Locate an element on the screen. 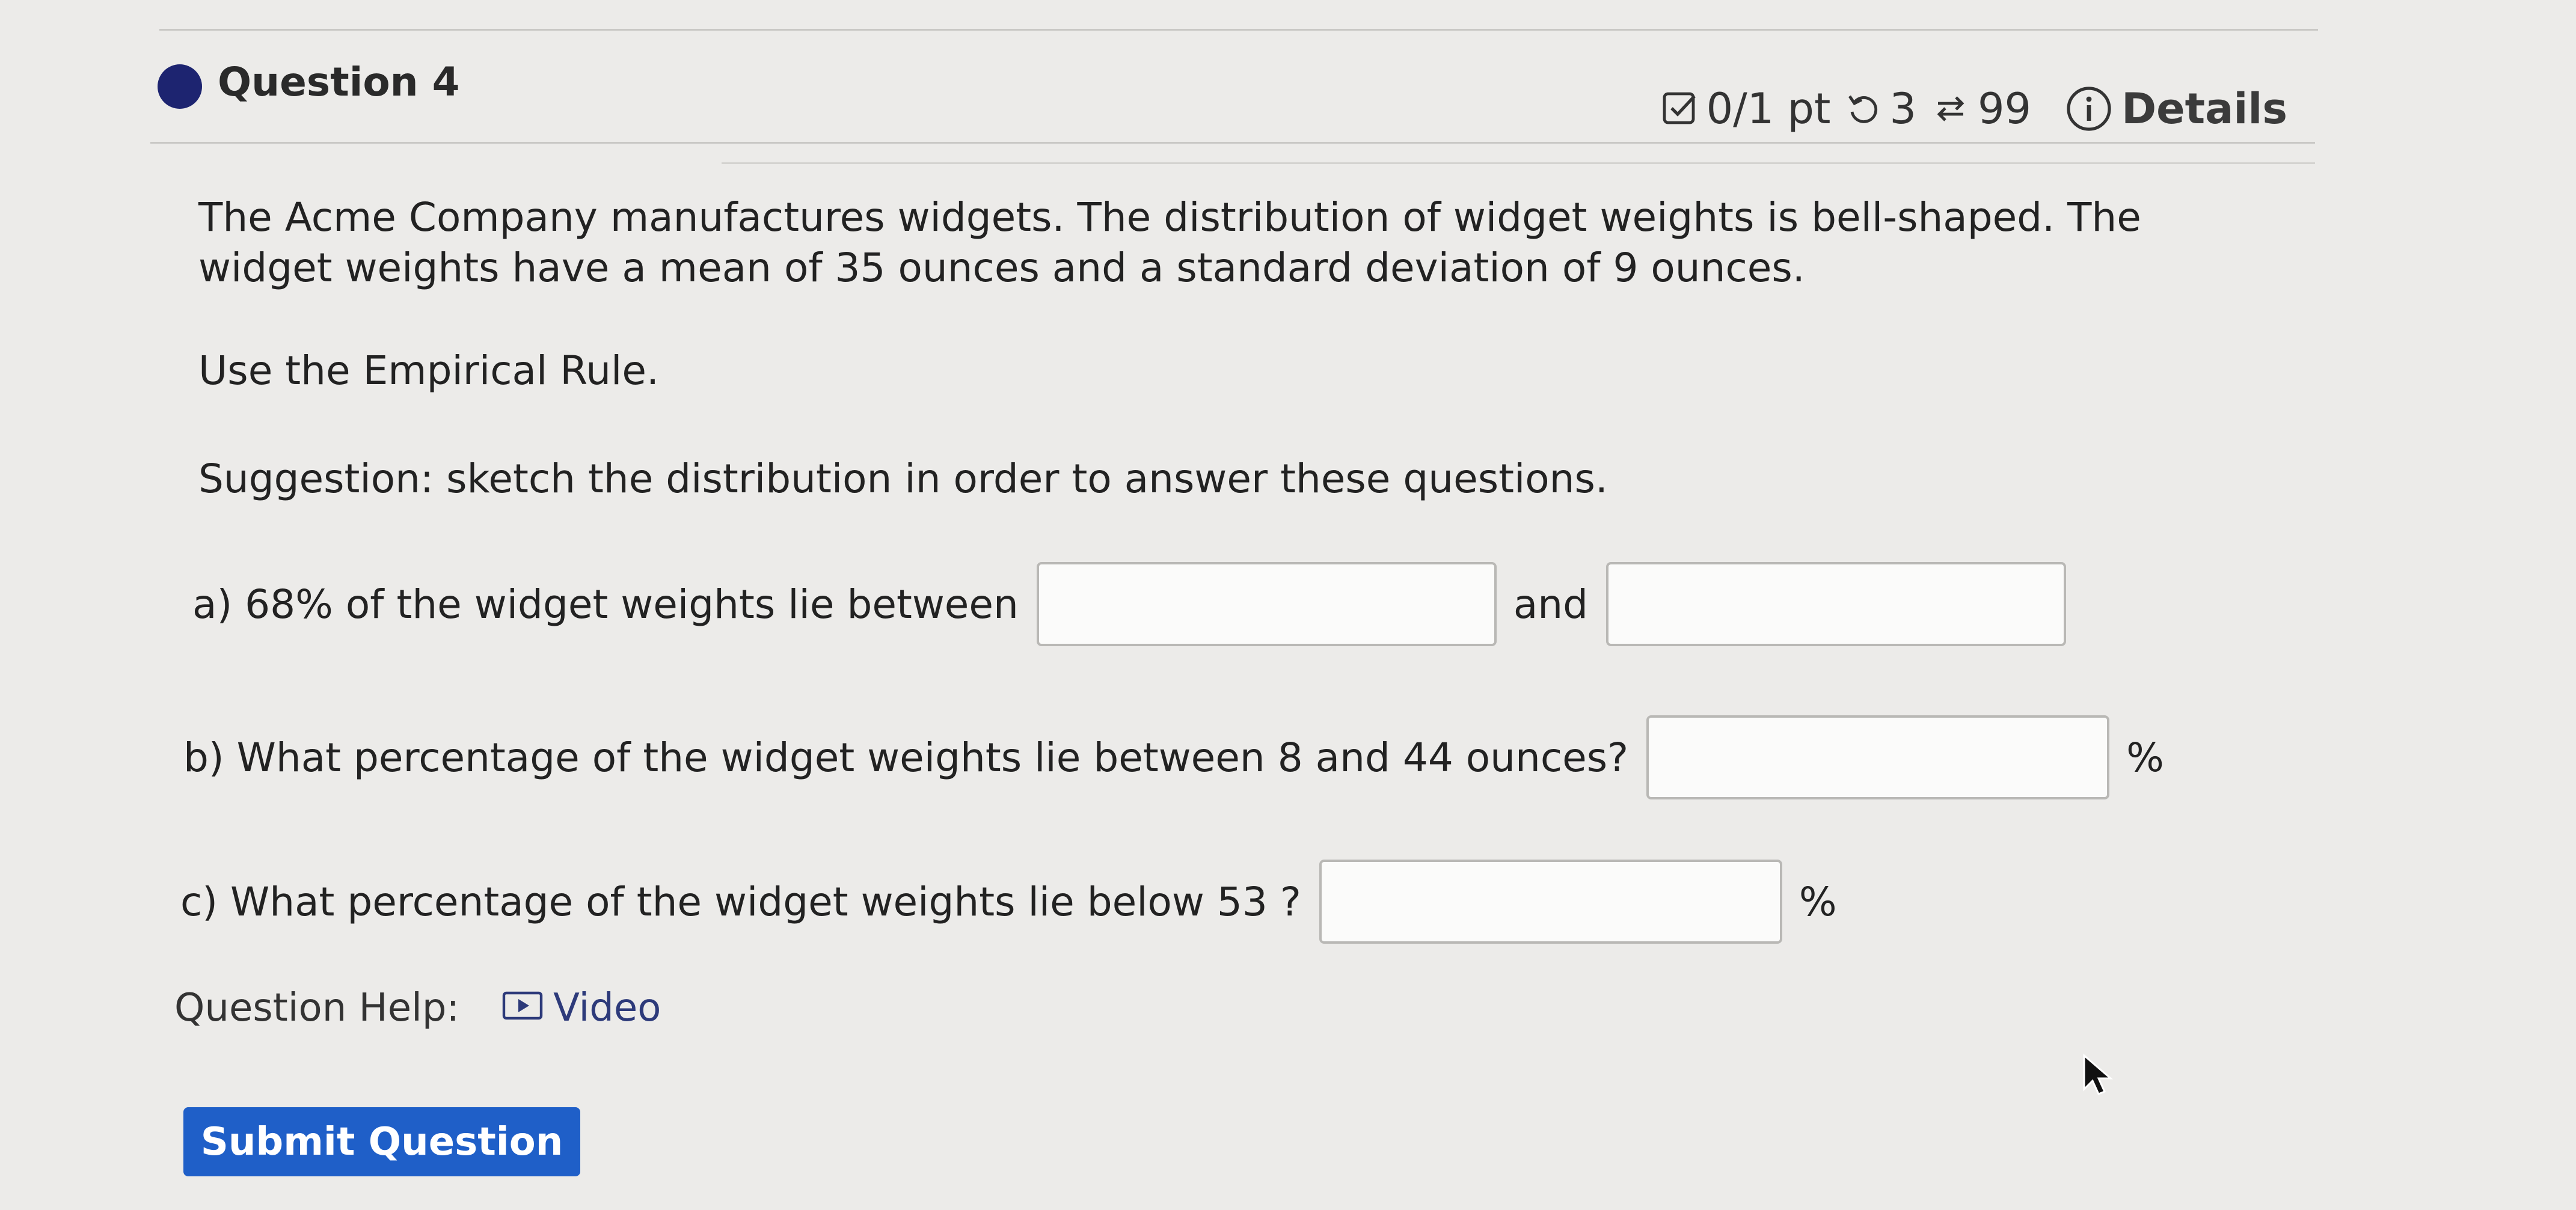  repeat-icon is located at coordinates (1950, 108).